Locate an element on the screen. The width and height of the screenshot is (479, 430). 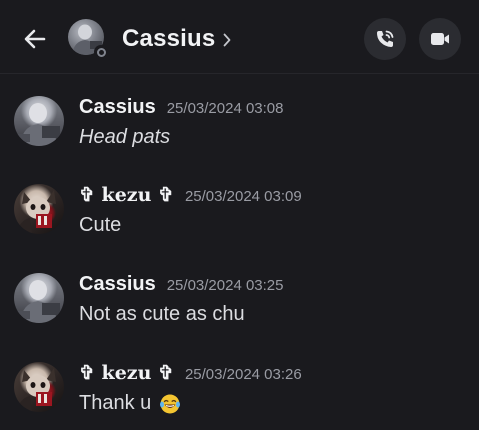
message-timestamp: 25/03/2024 03:26 is located at coordinates (243, 374).